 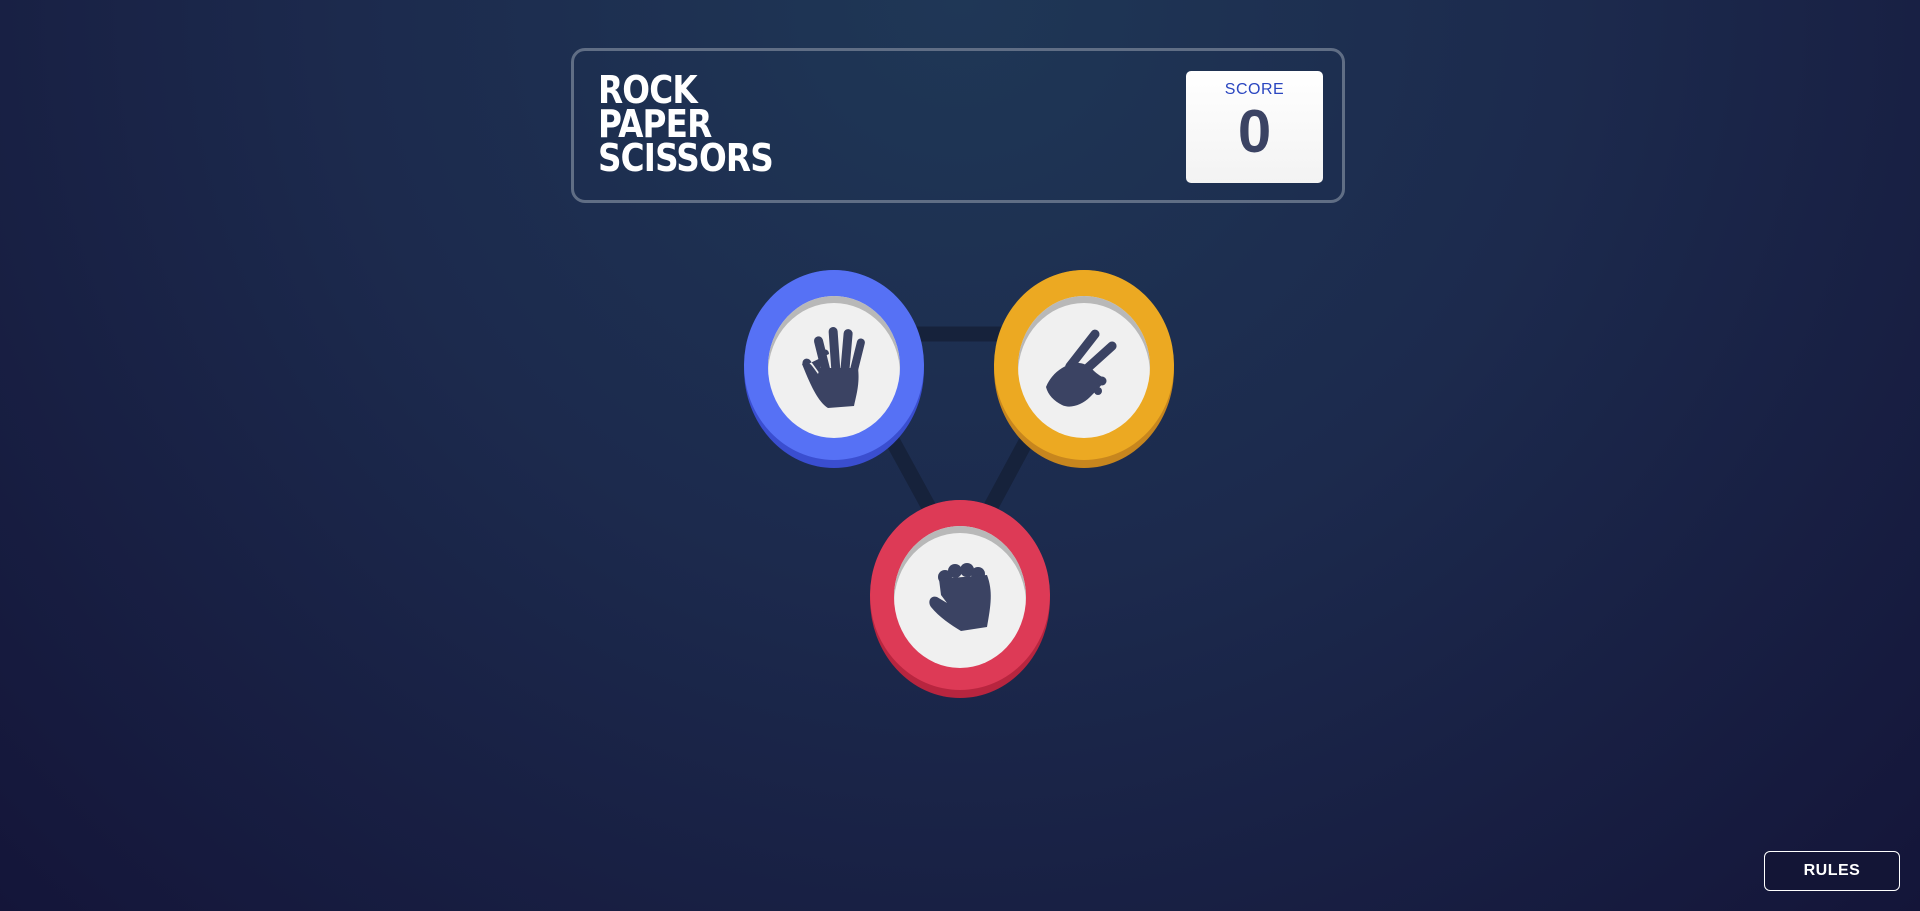 I want to click on scissors-button, so click(x=1084, y=369).